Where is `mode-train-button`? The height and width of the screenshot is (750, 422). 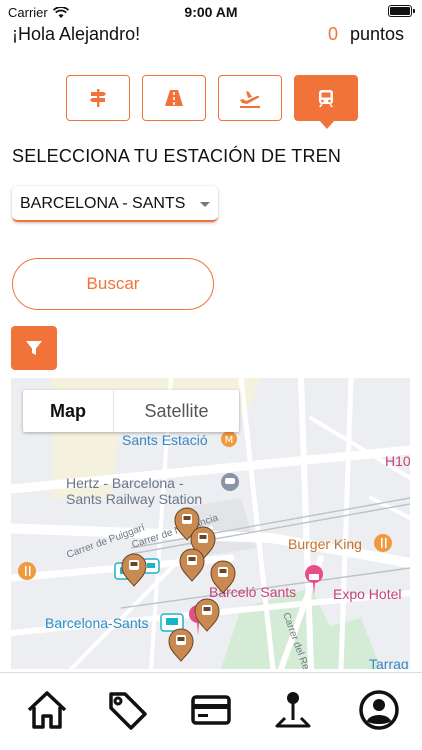
mode-train-button is located at coordinates (326, 102).